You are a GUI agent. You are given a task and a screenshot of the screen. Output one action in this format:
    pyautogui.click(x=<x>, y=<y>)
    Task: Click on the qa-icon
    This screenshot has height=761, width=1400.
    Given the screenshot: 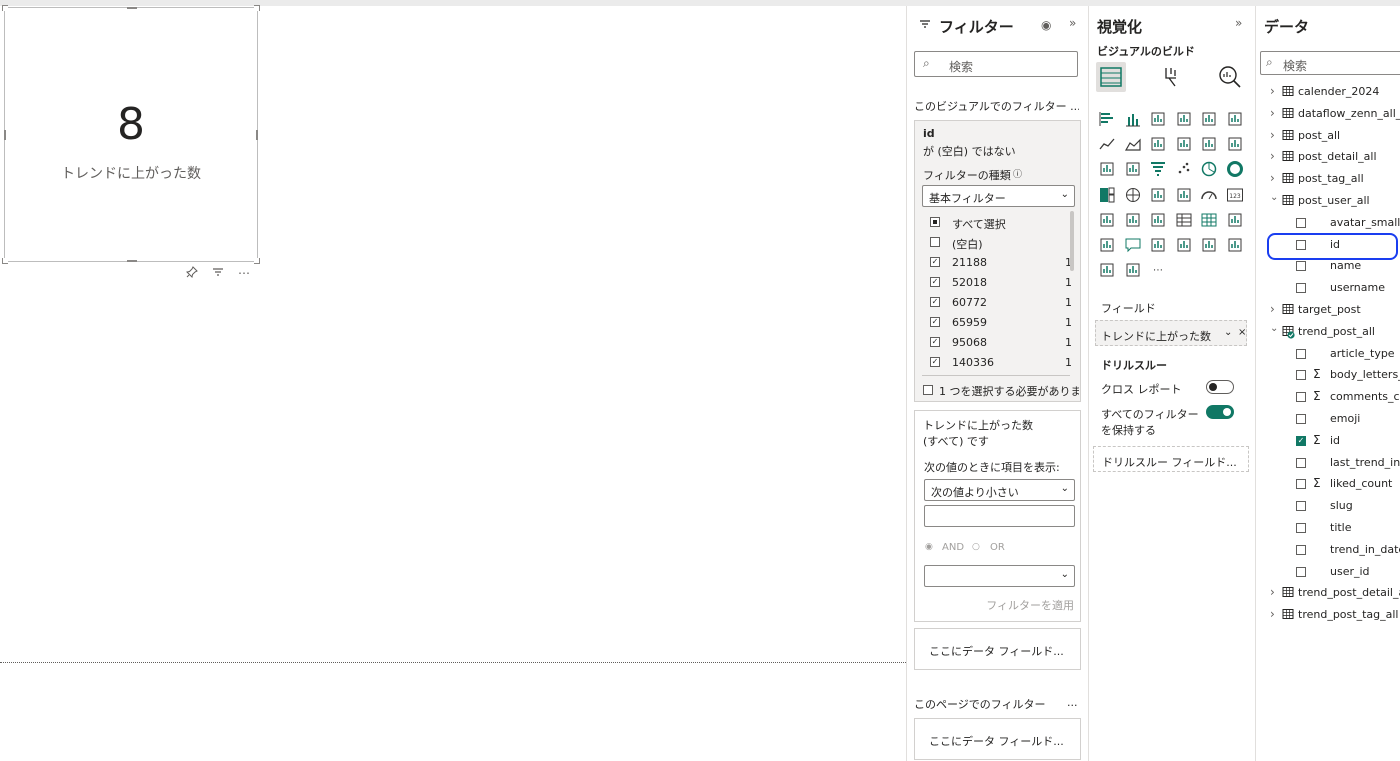 What is the action you would take?
    pyautogui.click(x=1133, y=245)
    